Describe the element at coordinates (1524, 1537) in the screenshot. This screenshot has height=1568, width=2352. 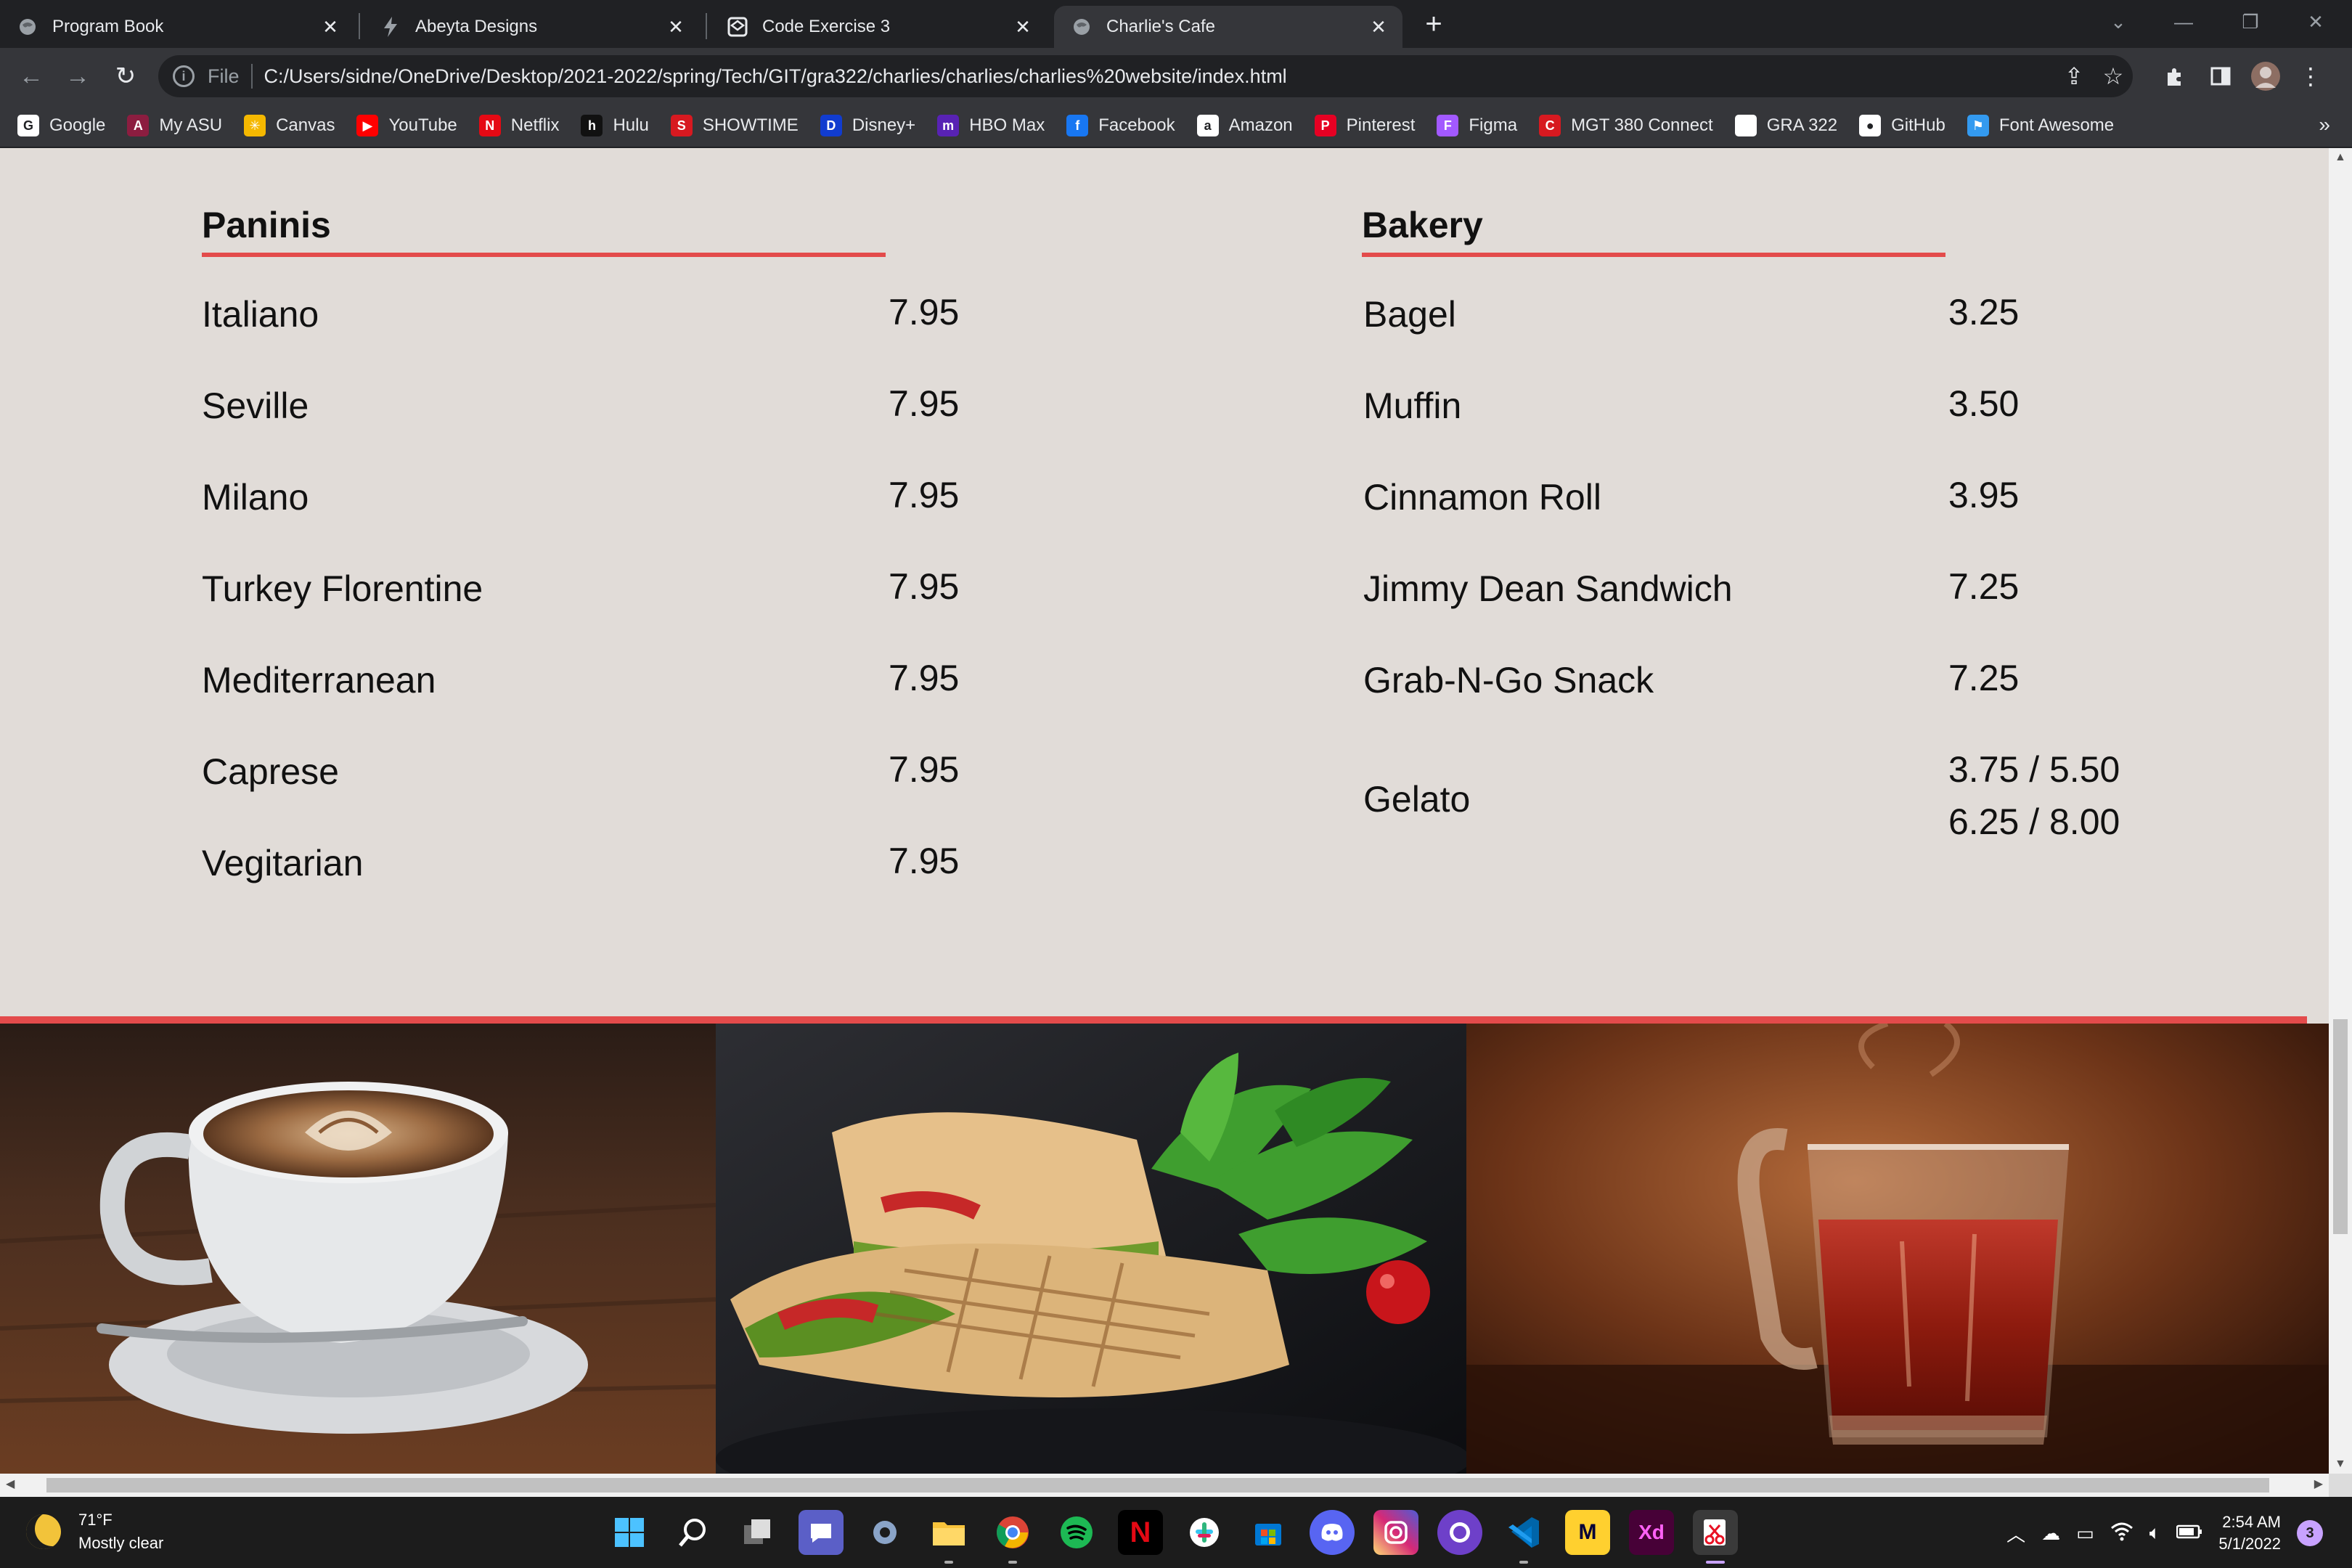
I see `vscode-icon` at that location.